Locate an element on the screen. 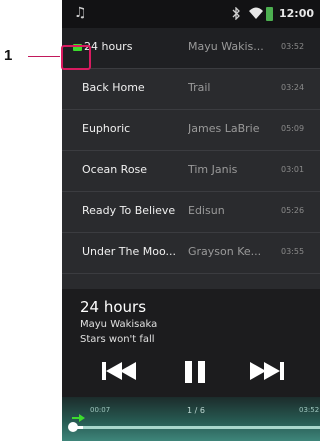  track-row: Euphoric James LaBrie 05:09 is located at coordinates (191, 130).